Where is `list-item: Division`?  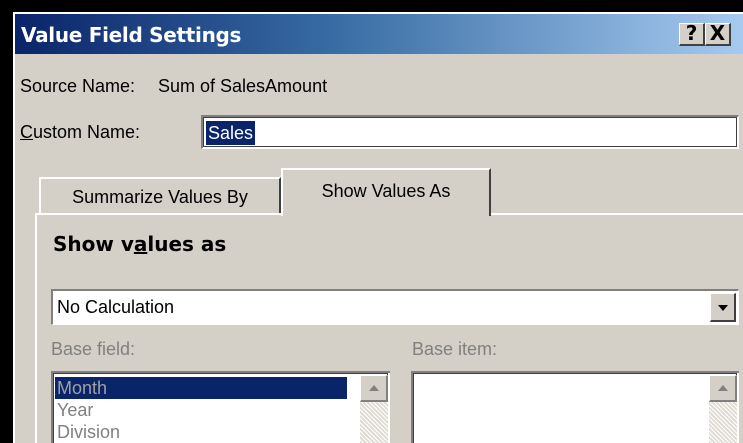
list-item: Division is located at coordinates (87, 432).